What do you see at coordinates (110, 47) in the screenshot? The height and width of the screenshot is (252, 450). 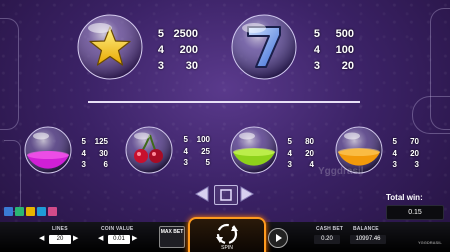 I see `star-ball-icon` at bounding box center [110, 47].